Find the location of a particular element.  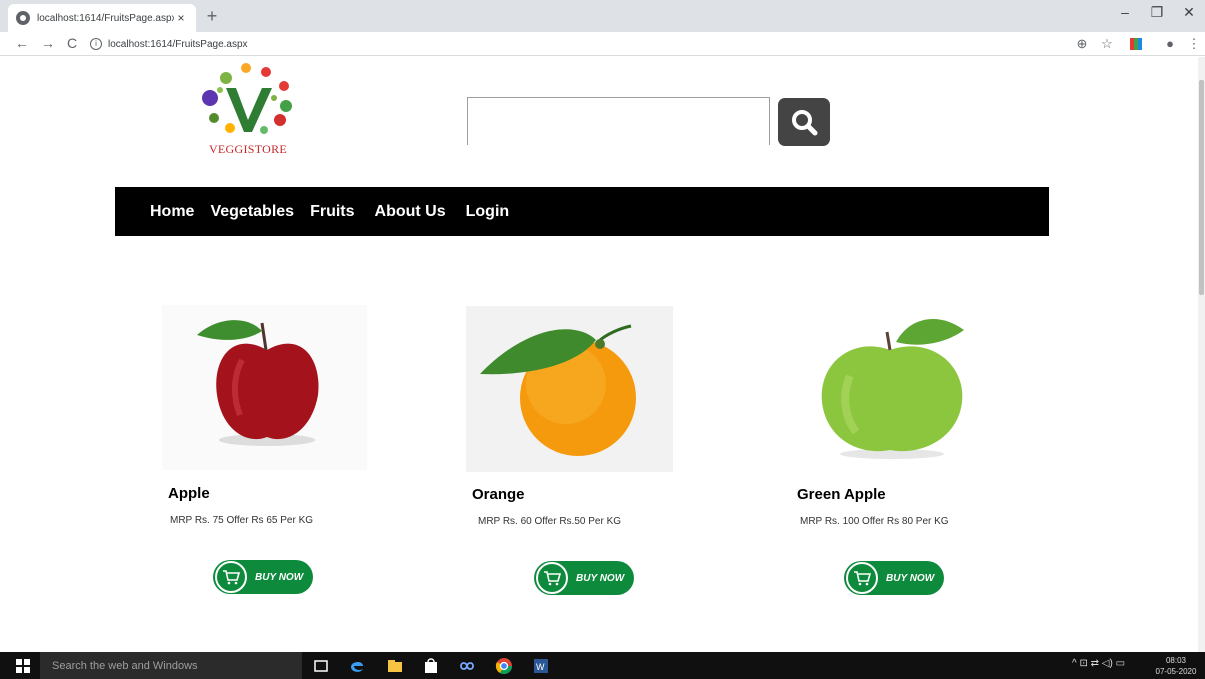

new-tab-button: + is located at coordinates (212, 16).